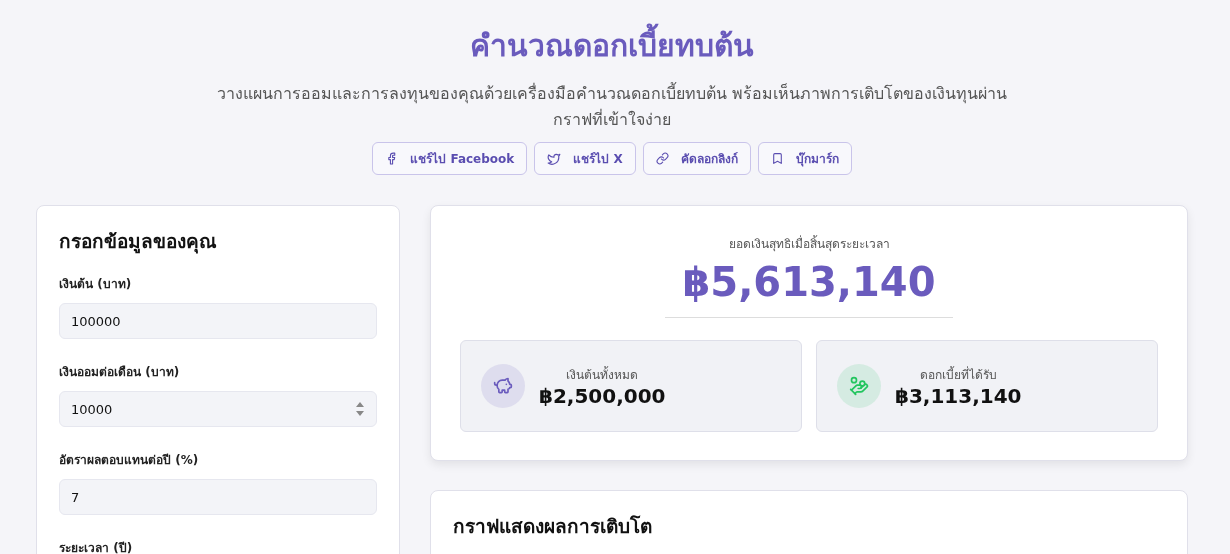  I want to click on share-button: แชร์ไป X, so click(585, 159).